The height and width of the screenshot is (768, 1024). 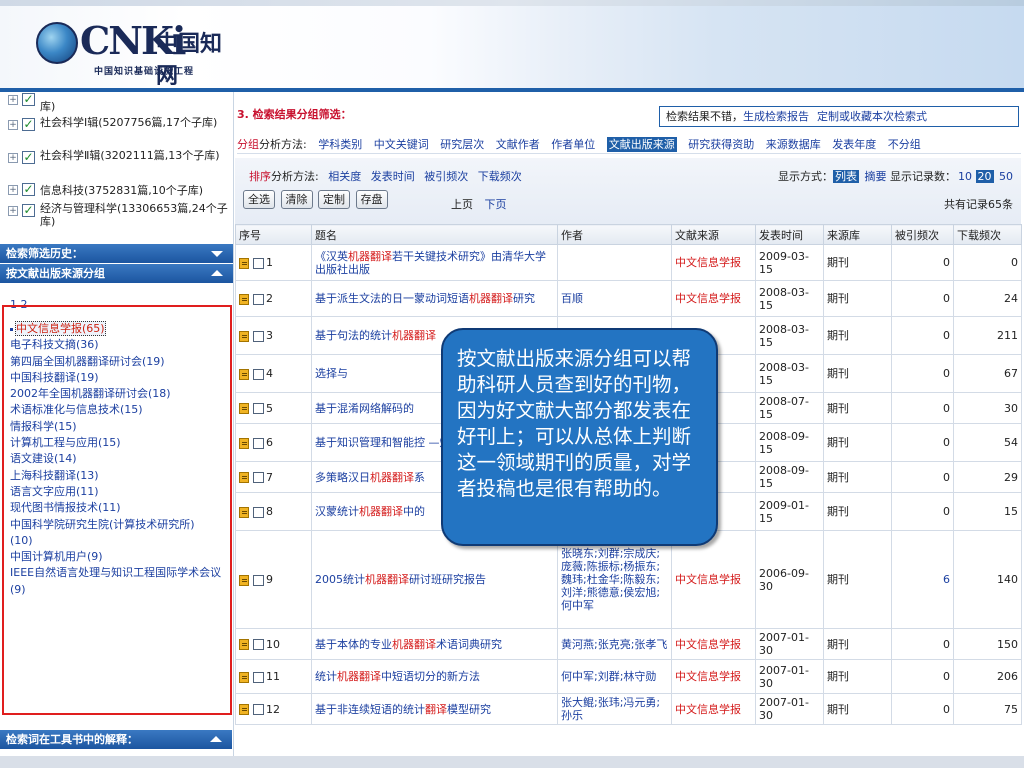 I want to click on title-cell: 统计机器翻译中短语切分的新方法, so click(x=434, y=676).